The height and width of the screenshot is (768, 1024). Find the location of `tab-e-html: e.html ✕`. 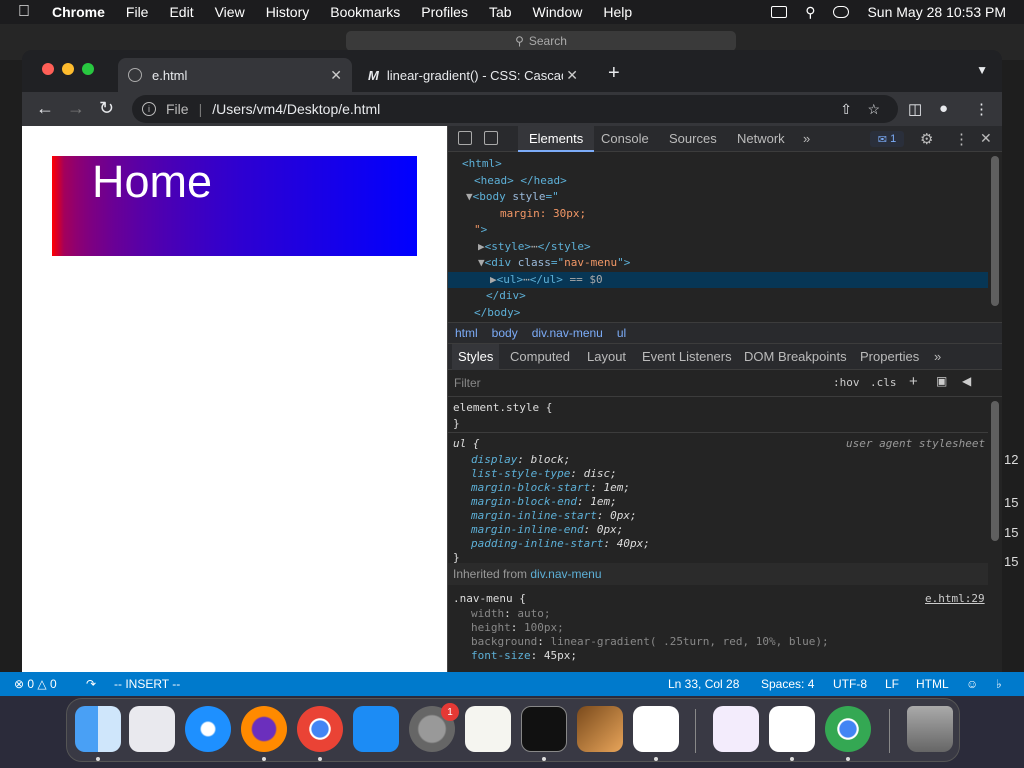

tab-e-html: e.html ✕ is located at coordinates (235, 75).